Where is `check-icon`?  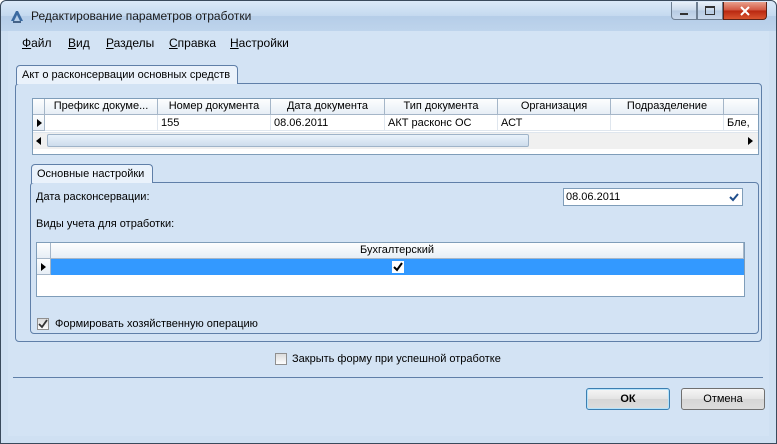 check-icon is located at coordinates (43, 324).